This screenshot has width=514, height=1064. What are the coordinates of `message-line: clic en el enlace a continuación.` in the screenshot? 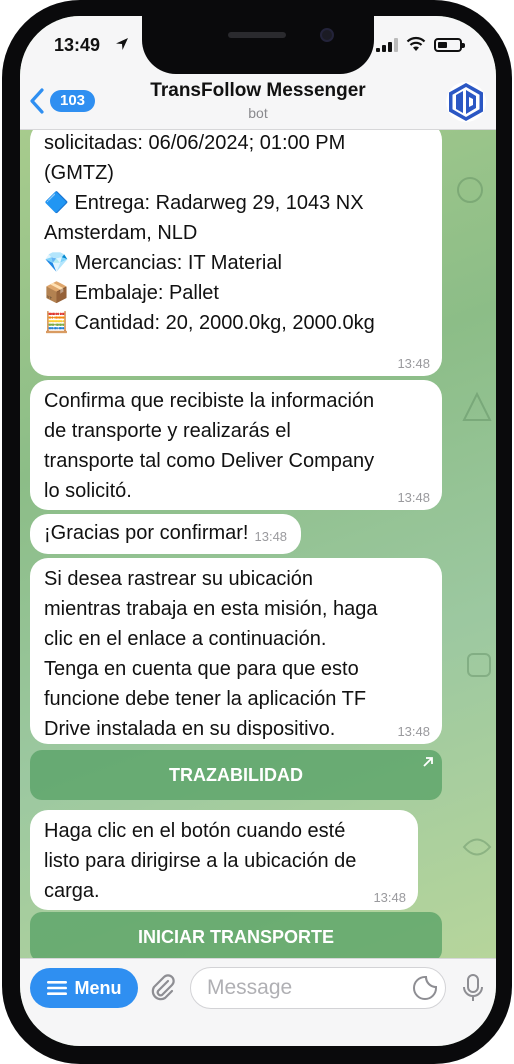 It's located at (185, 639).